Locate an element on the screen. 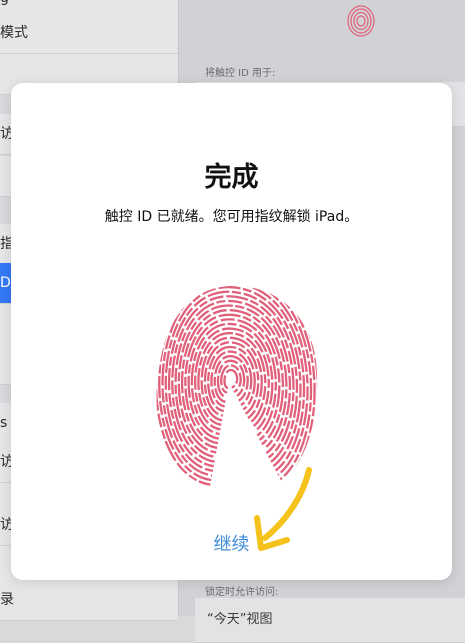 Image resolution: width=465 pixels, height=643 pixels. dialog-title: 完成 is located at coordinates (231, 177).